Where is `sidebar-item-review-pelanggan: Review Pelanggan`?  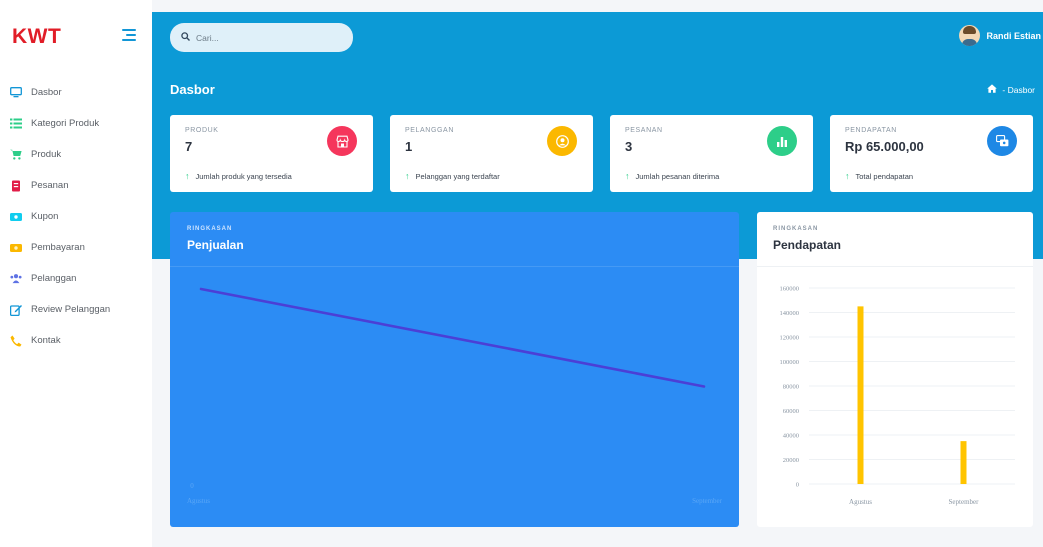
sidebar-item-review-pelanggan: Review Pelanggan is located at coordinates (76, 309).